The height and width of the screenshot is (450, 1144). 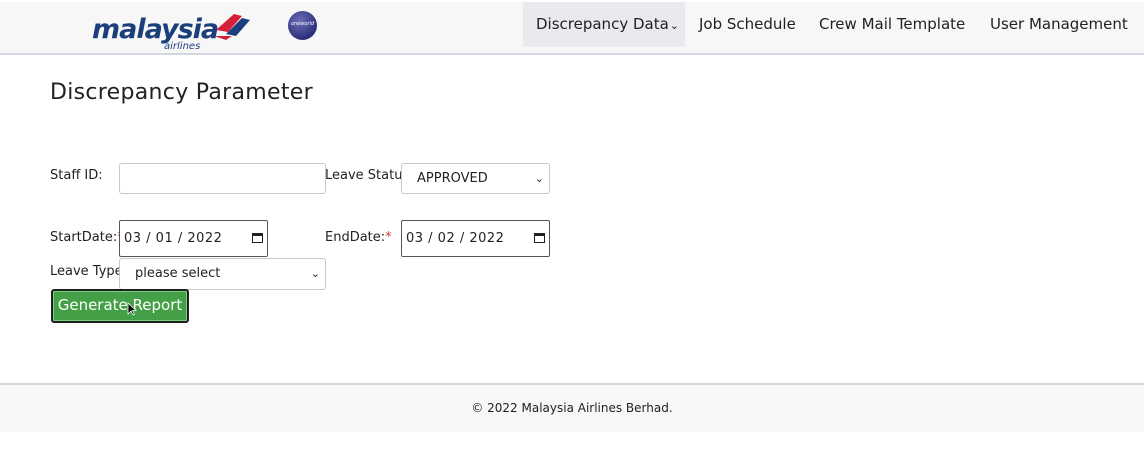 What do you see at coordinates (222, 274) in the screenshot?
I see `leave-type-select: please select ⌄` at bounding box center [222, 274].